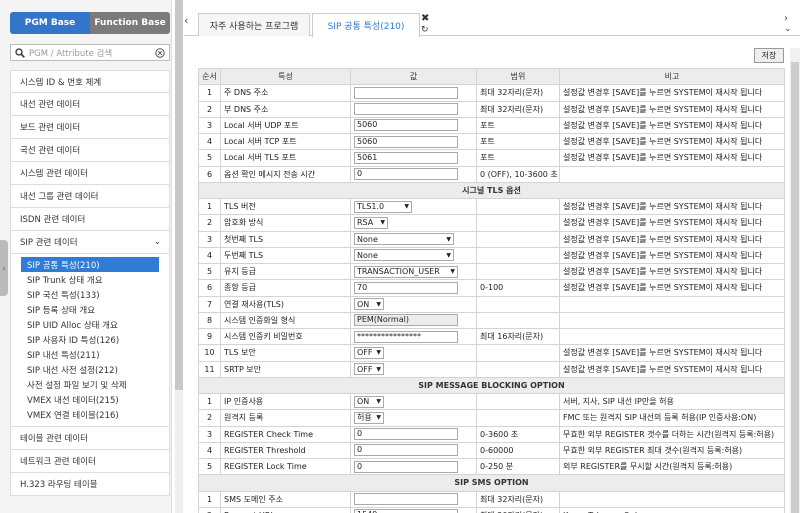 The height and width of the screenshot is (513, 800). Describe the element at coordinates (90, 354) in the screenshot. I see `sidebar-subitem: SIP 내선 특성(211)` at that location.